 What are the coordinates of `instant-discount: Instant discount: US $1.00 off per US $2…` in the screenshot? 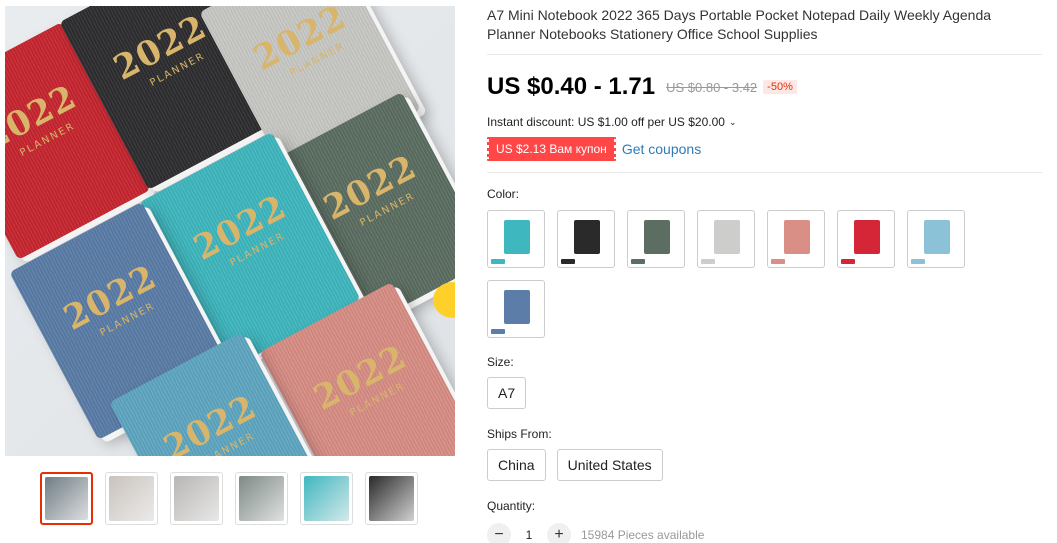 It's located at (764, 122).